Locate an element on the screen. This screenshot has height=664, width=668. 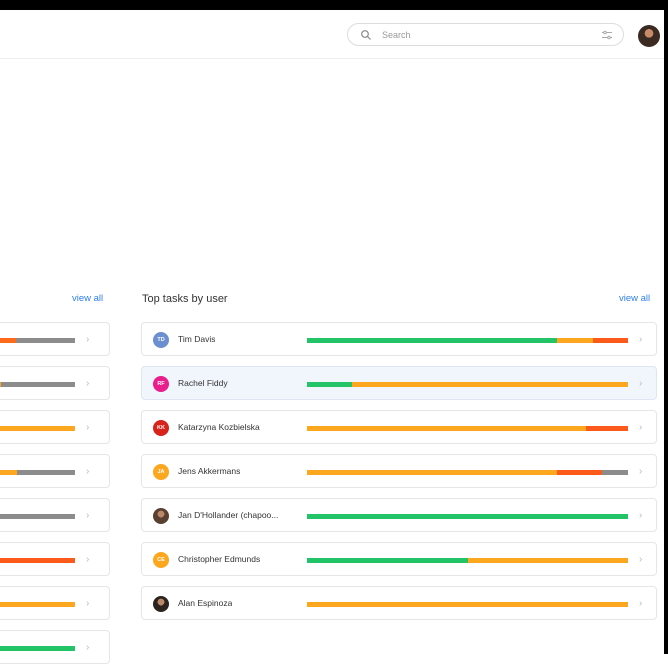
left-view-all-link: view all is located at coordinates (87, 298).